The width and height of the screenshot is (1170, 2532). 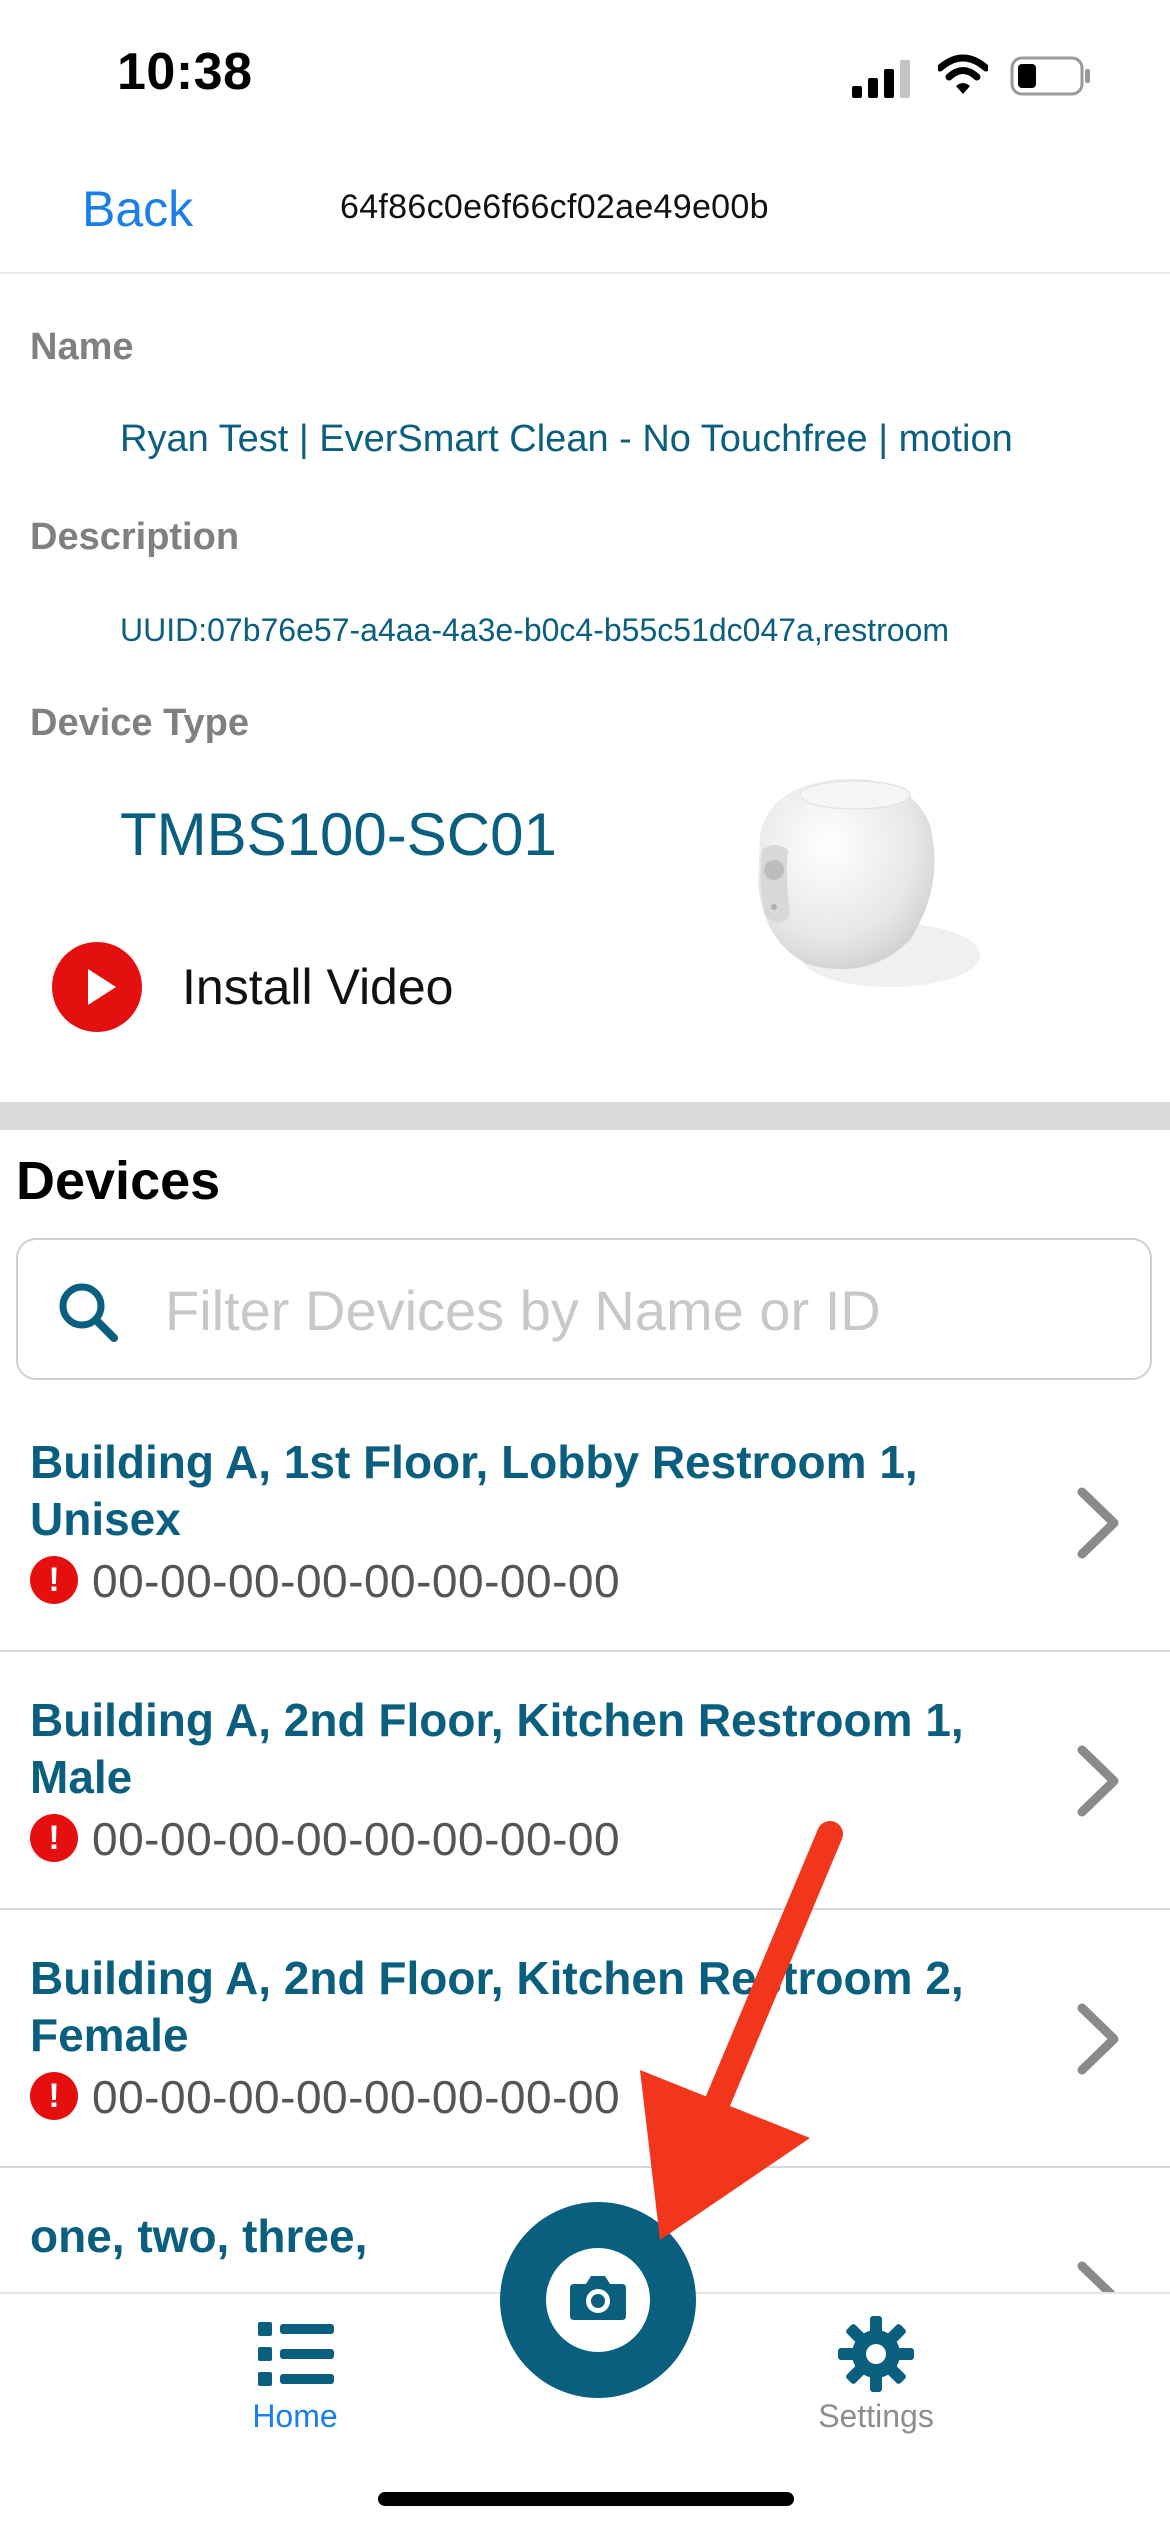 What do you see at coordinates (88, 1312) in the screenshot?
I see `search-icon` at bounding box center [88, 1312].